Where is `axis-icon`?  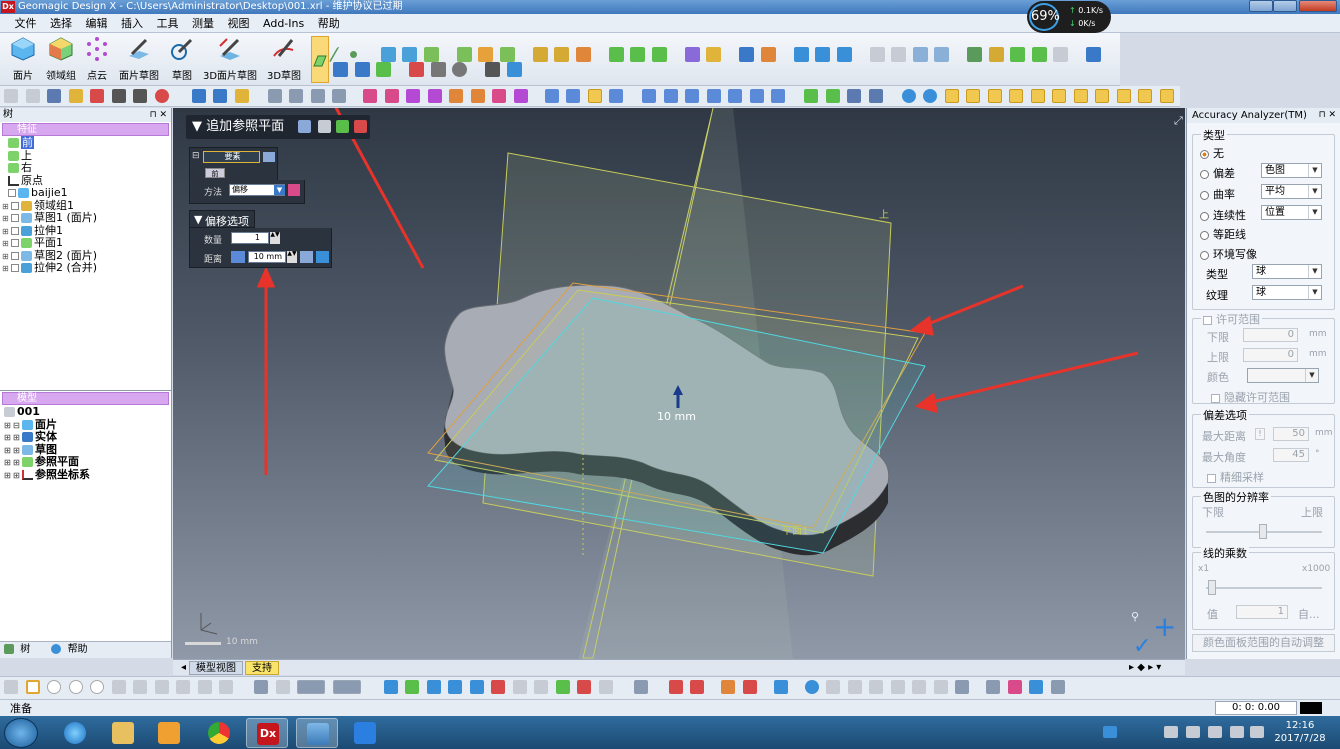 axis-icon is located at coordinates (336, 54).